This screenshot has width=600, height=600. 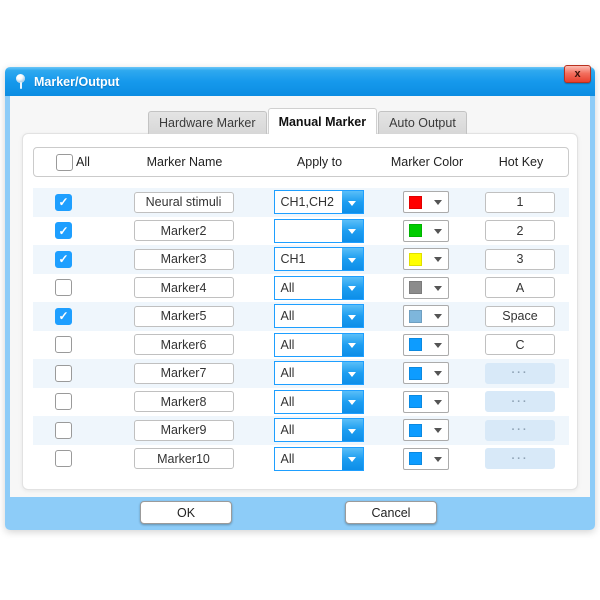 I want to click on marker-name-field: Marker9, so click(x=183, y=430).